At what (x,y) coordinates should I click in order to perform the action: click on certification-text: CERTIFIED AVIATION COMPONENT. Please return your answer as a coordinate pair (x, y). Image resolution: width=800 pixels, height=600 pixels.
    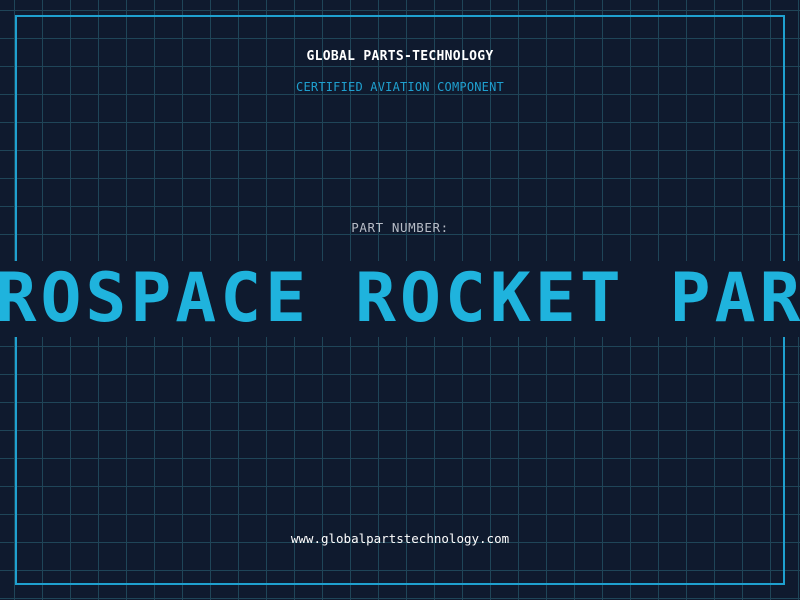
    Looking at the image, I should click on (400, 87).